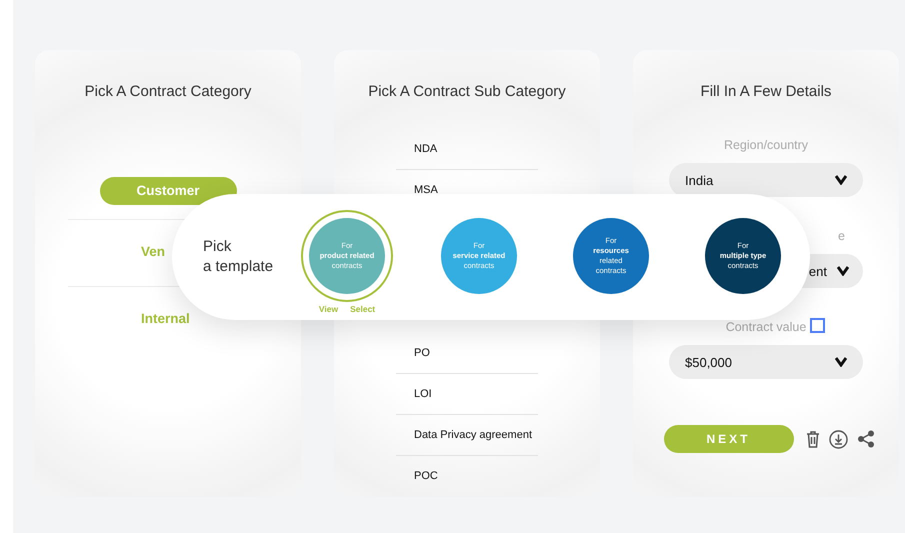 The width and height of the screenshot is (905, 533). Describe the element at coordinates (467, 353) in the screenshot. I see `subcategory-item: PO` at that location.